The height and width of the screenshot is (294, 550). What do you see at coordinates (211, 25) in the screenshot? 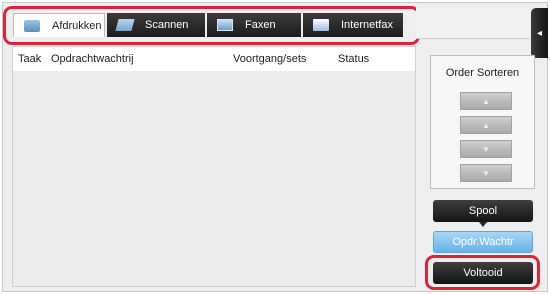
I see `tab-bar-highlight` at bounding box center [211, 25].